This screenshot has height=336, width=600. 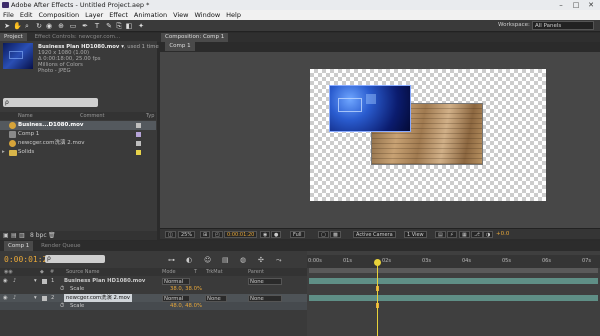 What do you see at coordinates (52, 235) in the screenshot?
I see `trash-icon: 🗑` at bounding box center [52, 235].